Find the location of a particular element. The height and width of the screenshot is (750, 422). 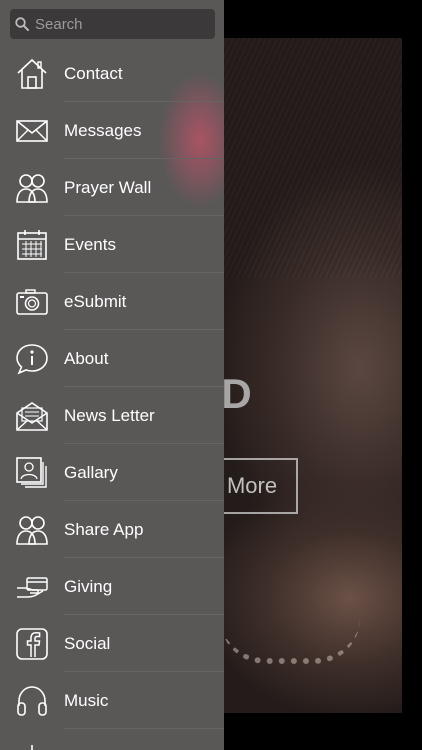

menu-item-contact: Contact is located at coordinates (112, 73).